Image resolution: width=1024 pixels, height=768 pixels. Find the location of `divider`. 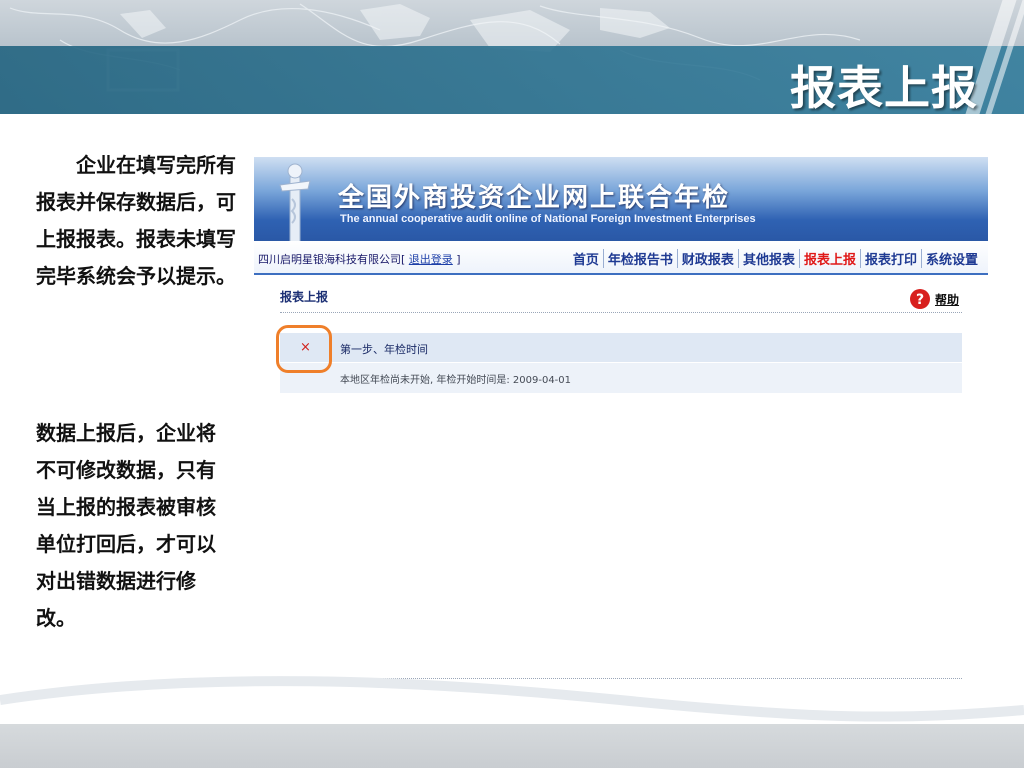

divider is located at coordinates (621, 312).